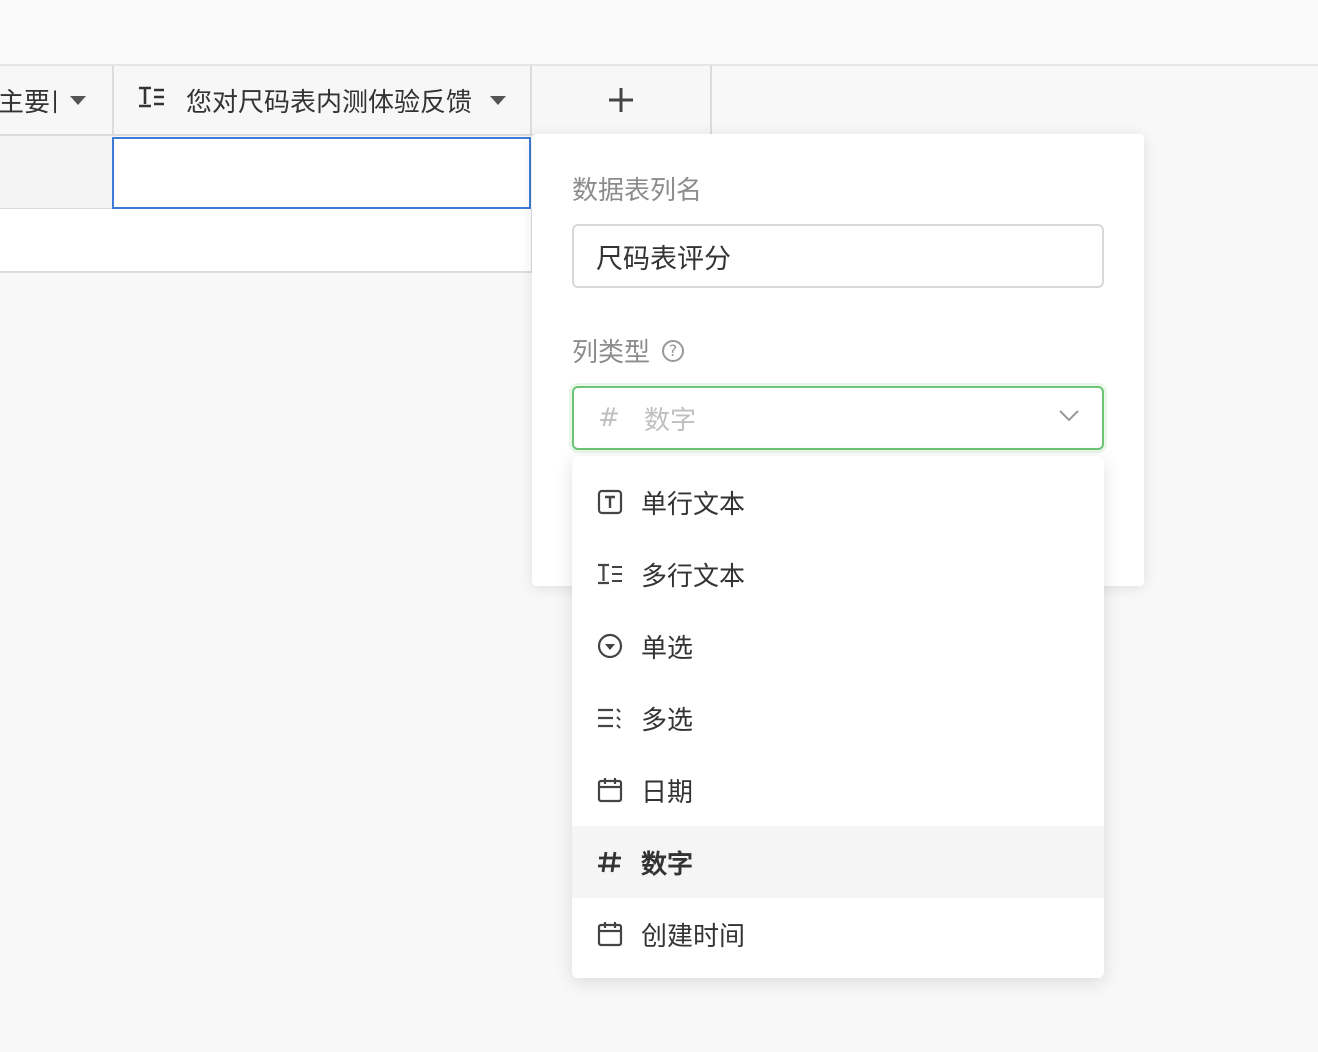 The width and height of the screenshot is (1318, 1052). What do you see at coordinates (610, 574) in the screenshot?
I see `multi-line-text-icon` at bounding box center [610, 574].